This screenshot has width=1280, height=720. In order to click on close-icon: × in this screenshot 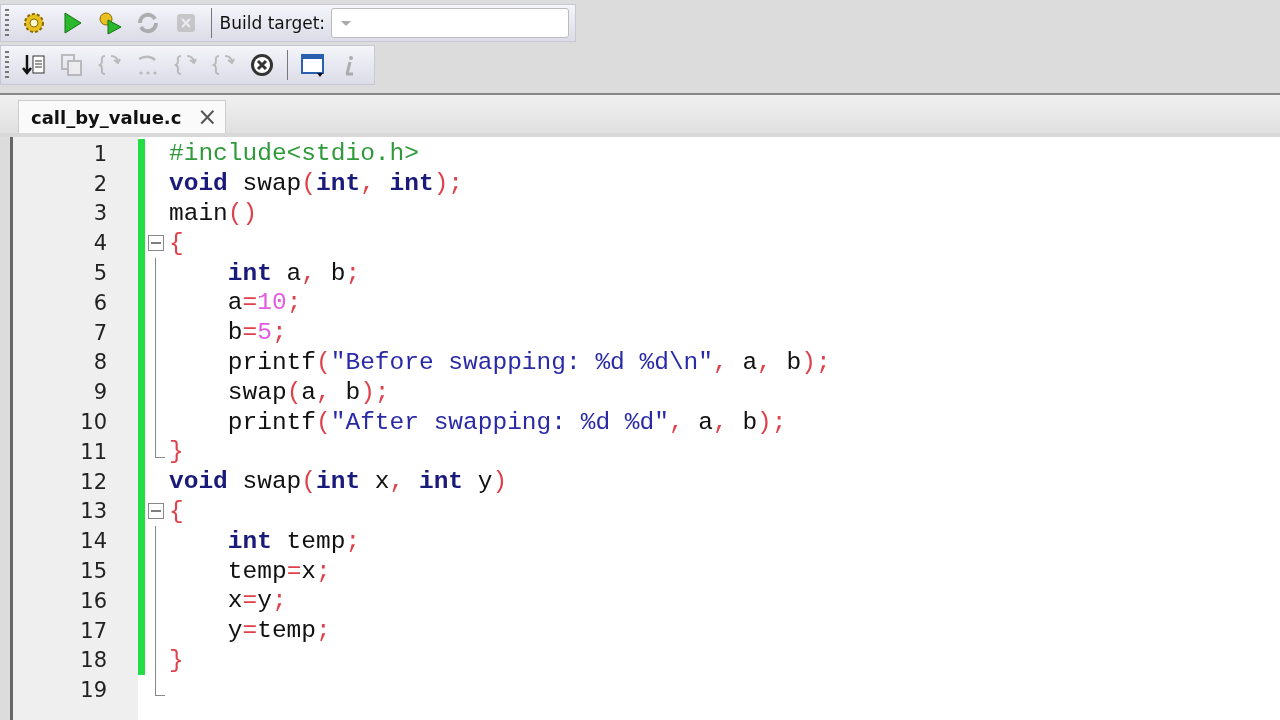, I will do `click(207, 117)`.